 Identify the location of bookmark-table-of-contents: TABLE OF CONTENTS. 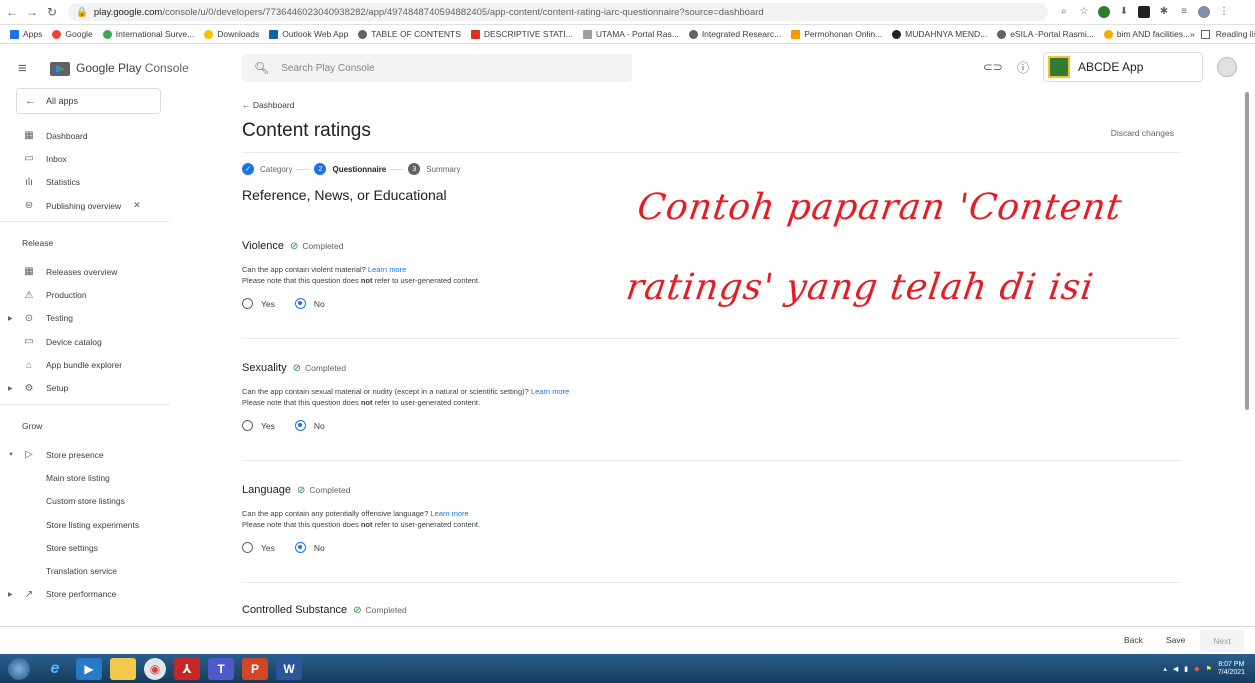
(409, 34).